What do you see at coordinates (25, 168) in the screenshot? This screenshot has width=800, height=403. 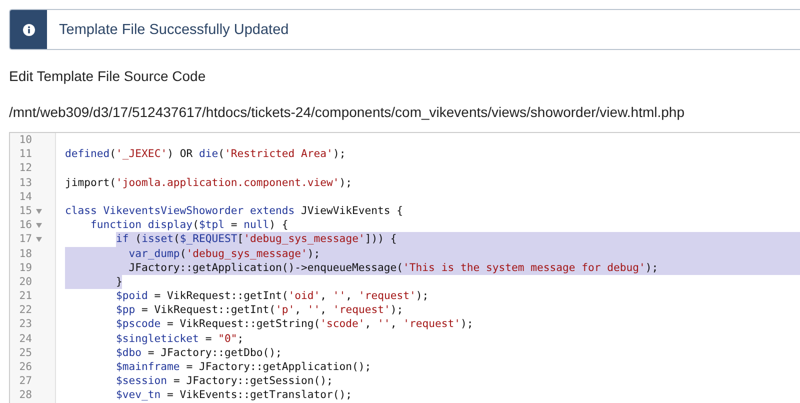 I see `line-number: 12` at bounding box center [25, 168].